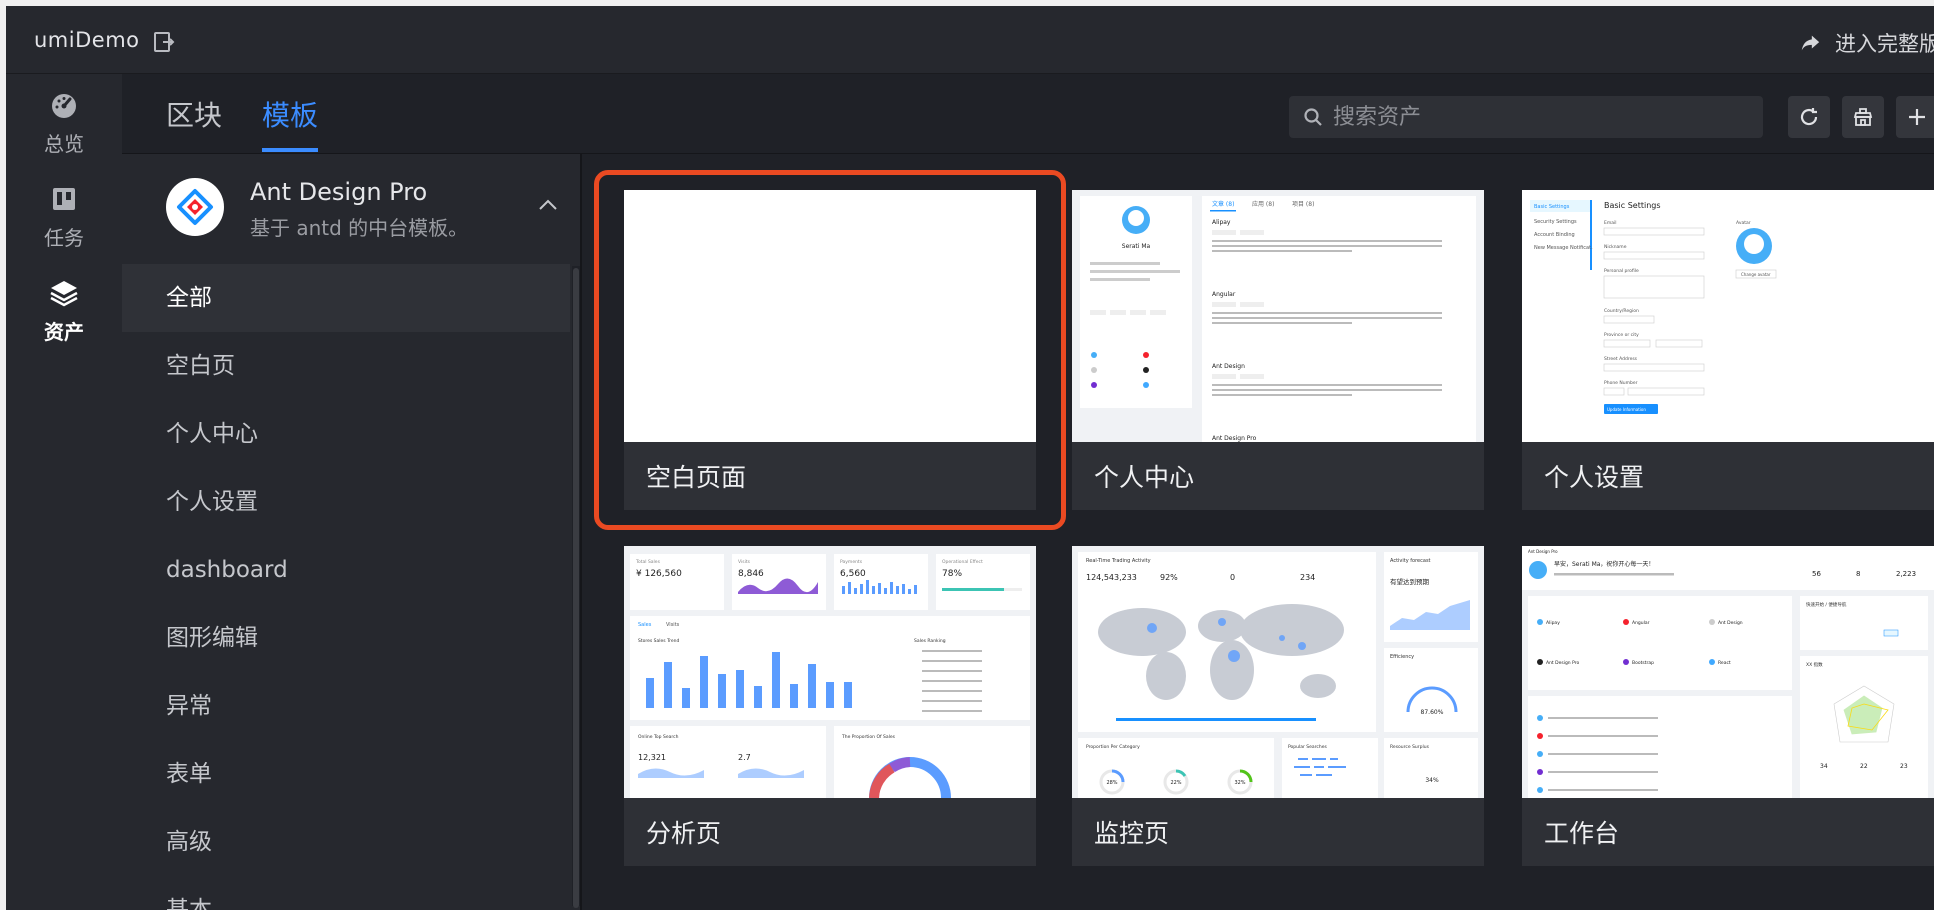 The image size is (1934, 910). Describe the element at coordinates (1111, 783) in the screenshot. I see `thumb-text: 28%` at that location.